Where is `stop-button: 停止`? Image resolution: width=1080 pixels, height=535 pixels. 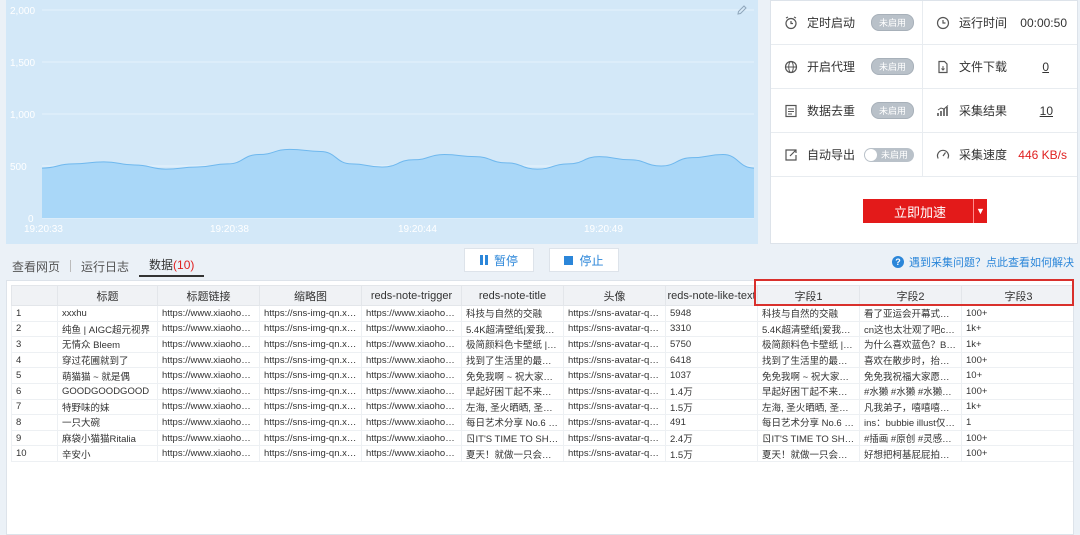 stop-button: 停止 is located at coordinates (584, 260).